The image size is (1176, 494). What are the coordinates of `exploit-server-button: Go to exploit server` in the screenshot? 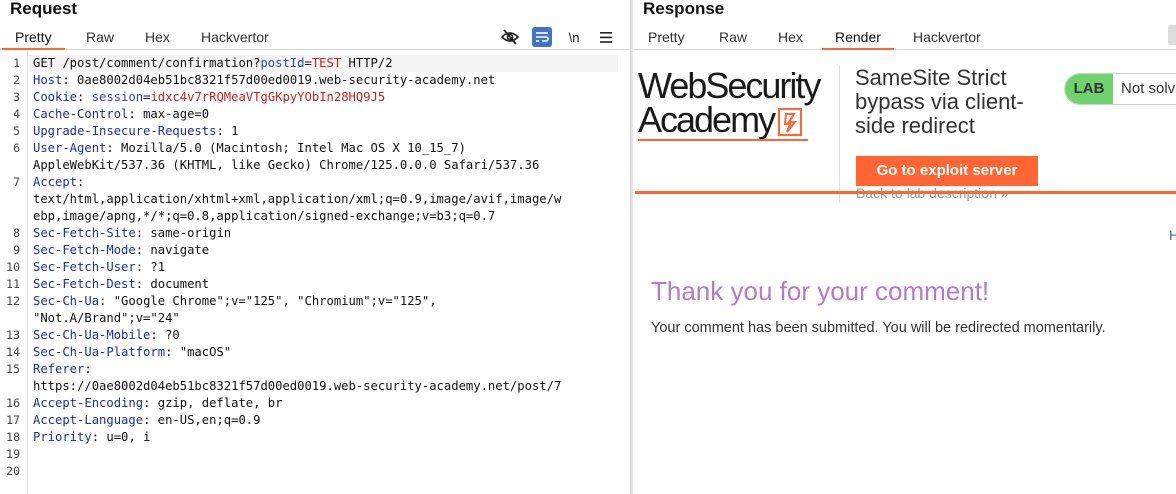 It's located at (947, 171).